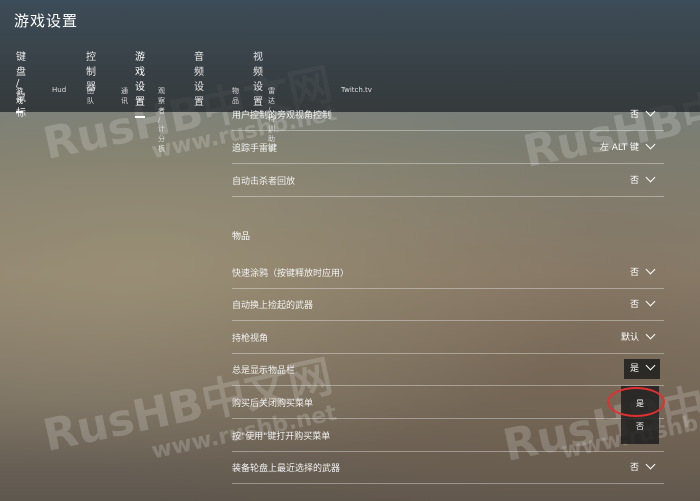 This screenshot has width=700, height=501. What do you see at coordinates (448, 147) in the screenshot?
I see `setting-row: 追踪手雷键 左 ALT 键` at bounding box center [448, 147].